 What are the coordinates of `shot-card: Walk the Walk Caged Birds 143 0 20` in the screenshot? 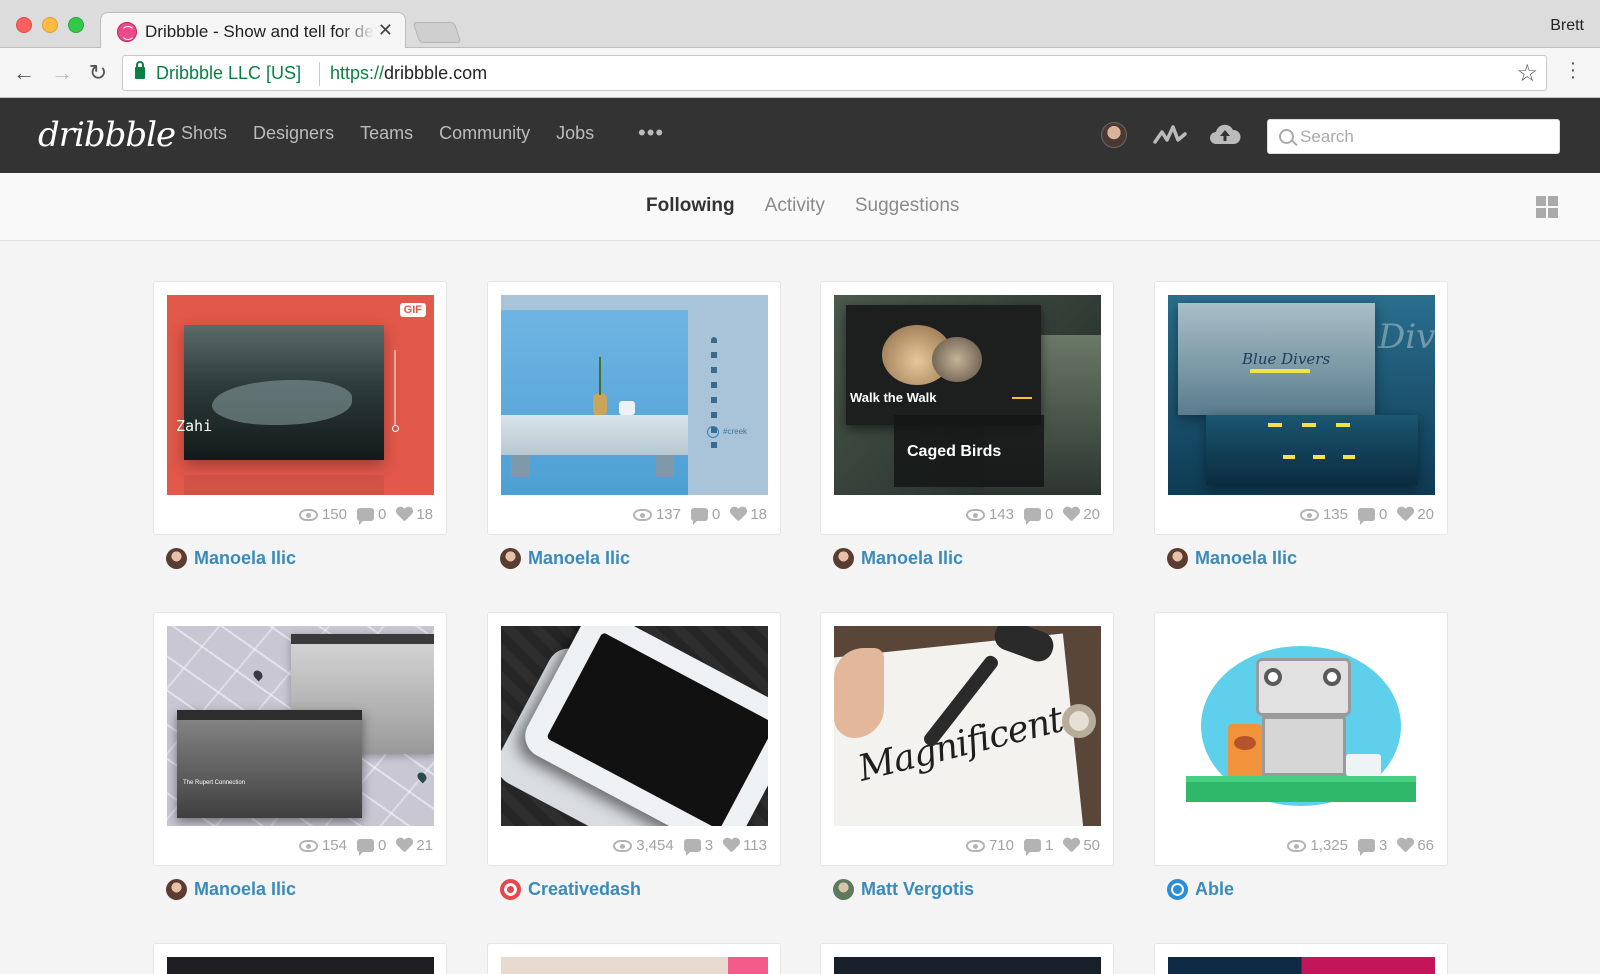 It's located at (967, 408).